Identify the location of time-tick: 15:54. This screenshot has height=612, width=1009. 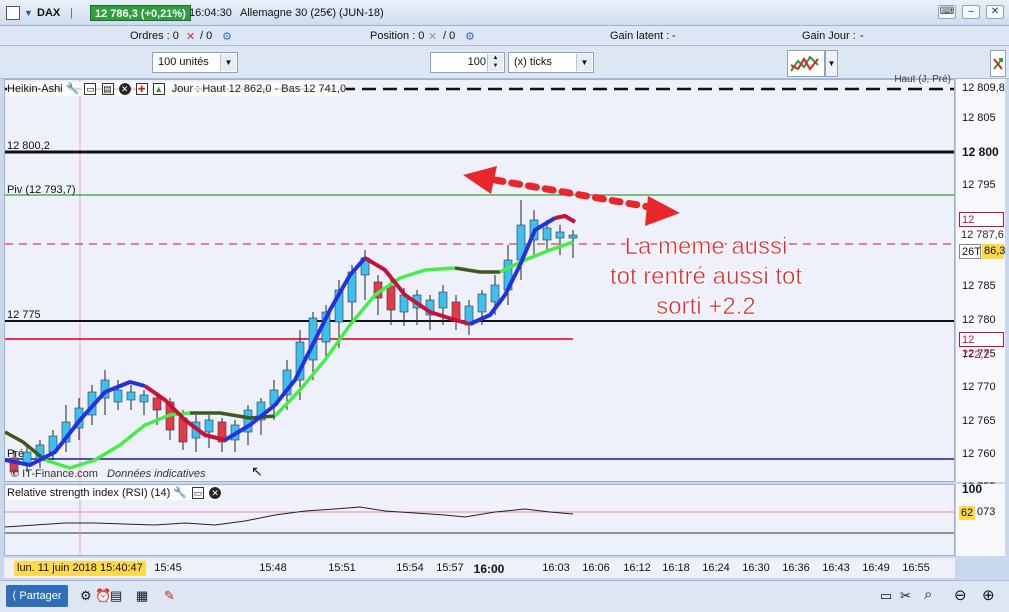
(410, 568).